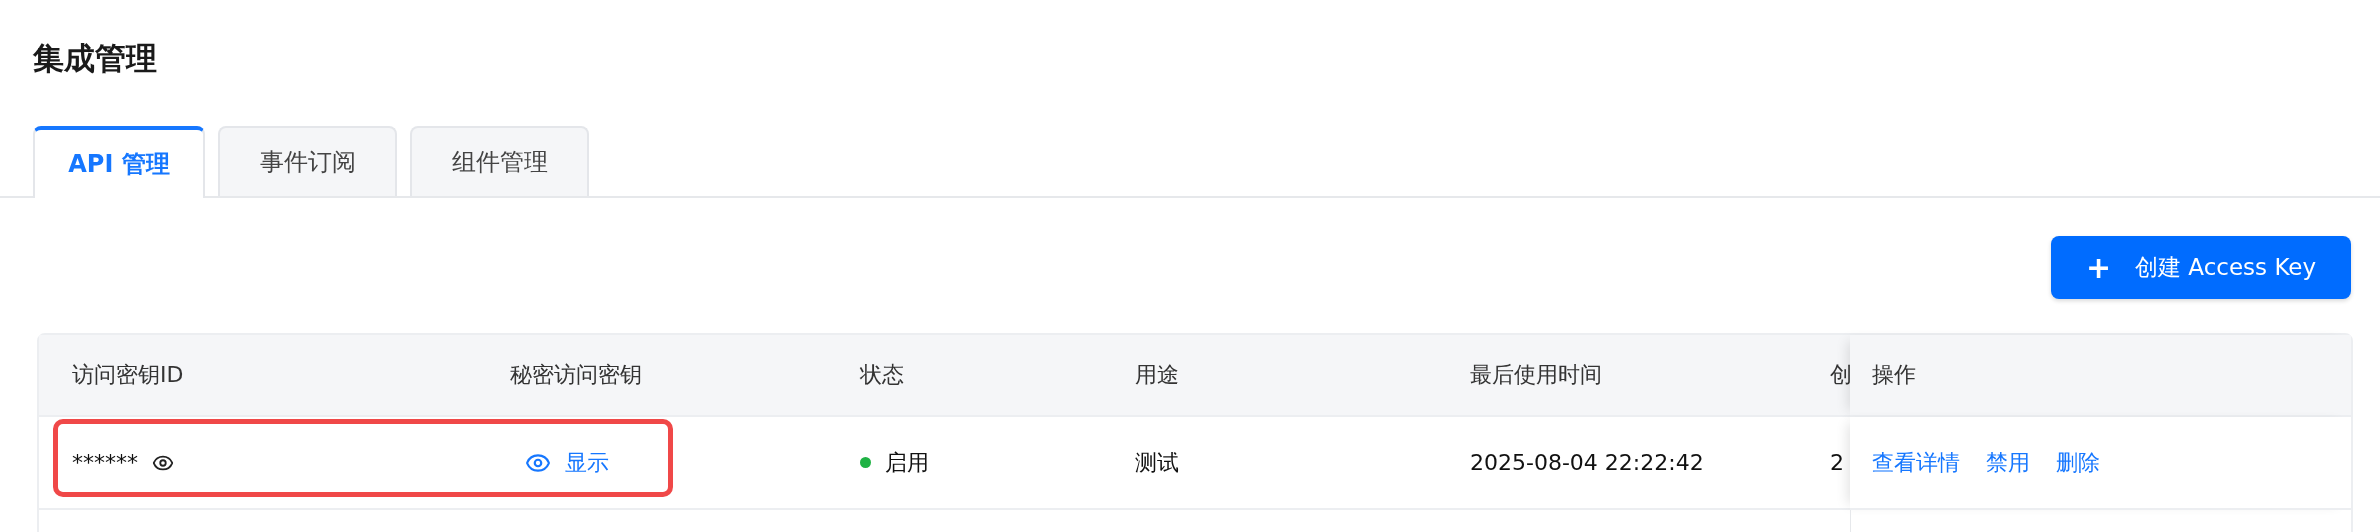  Describe the element at coordinates (105, 462) in the screenshot. I see `masked-key-id: ******` at that location.